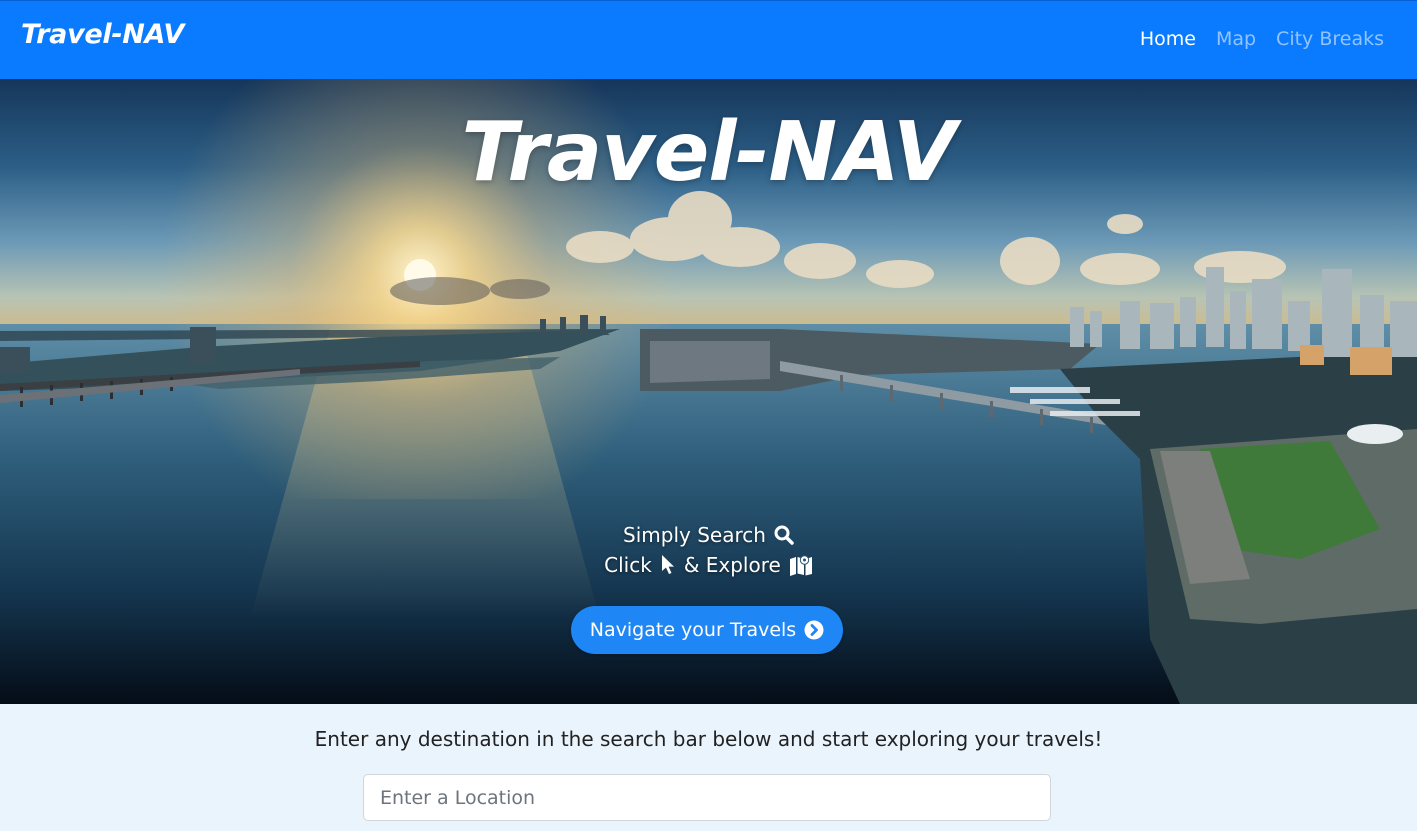  What do you see at coordinates (814, 630) in the screenshot?
I see `chevron-circle-right-icon` at bounding box center [814, 630].